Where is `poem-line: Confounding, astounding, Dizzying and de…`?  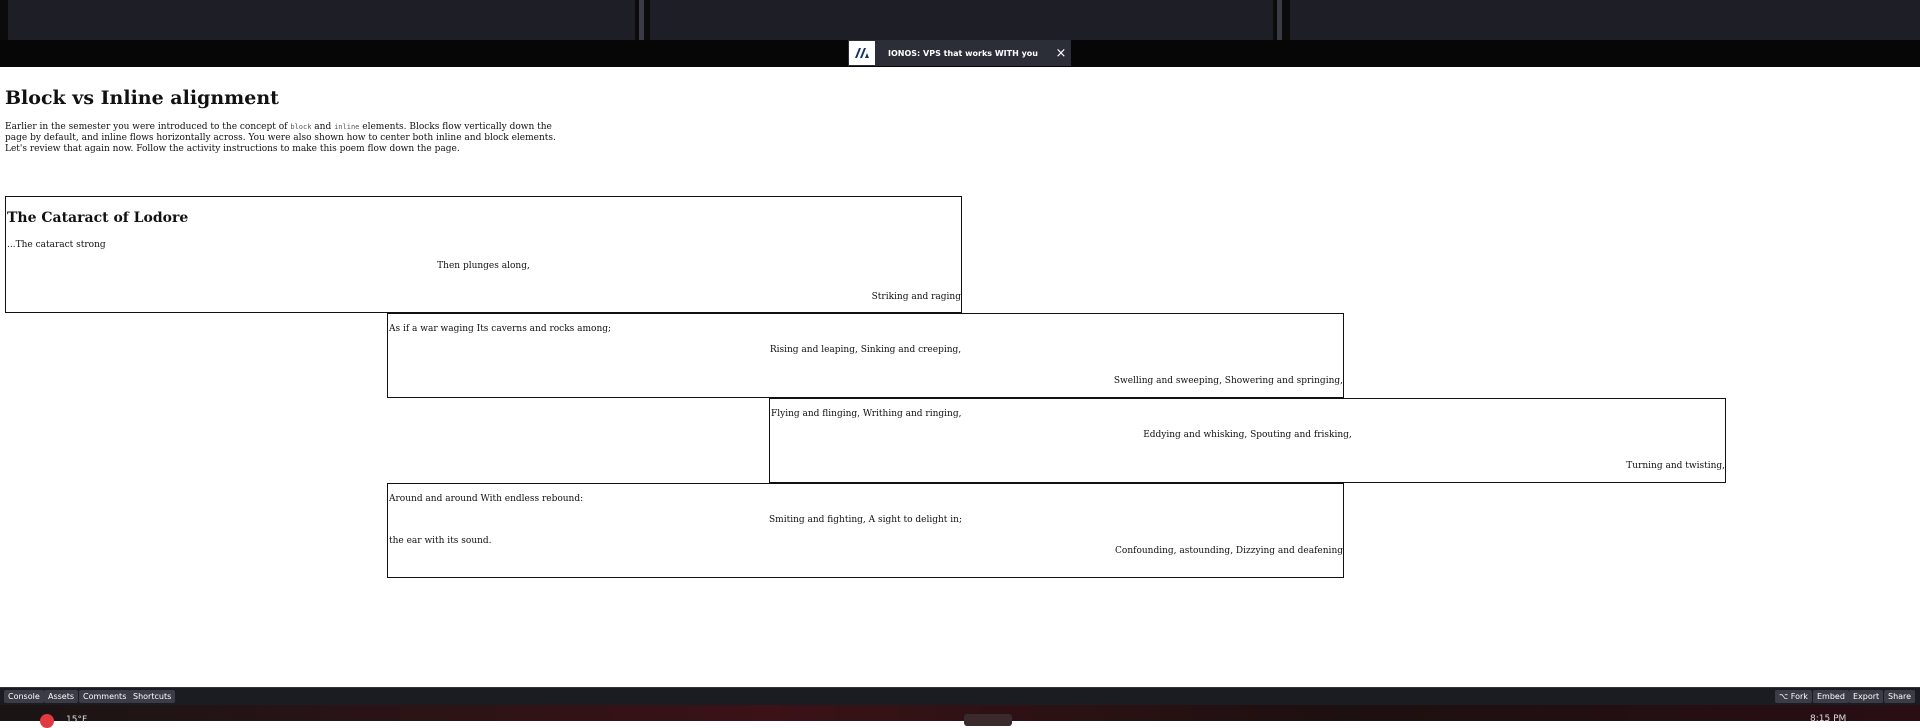
poem-line: Confounding, astounding, Dizzying and de… is located at coordinates (1229, 551).